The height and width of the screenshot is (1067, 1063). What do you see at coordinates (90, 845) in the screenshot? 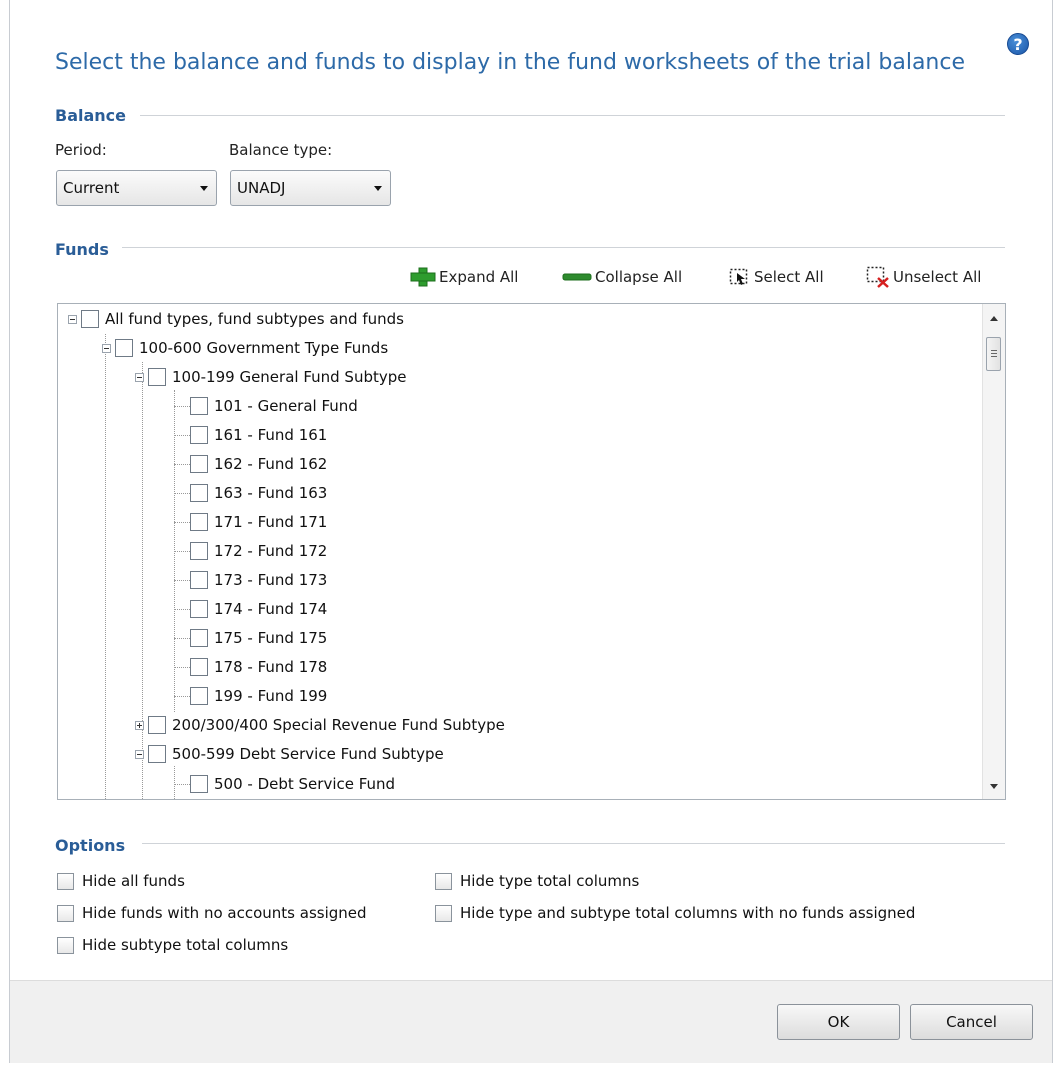
I see `options-section-header: Options` at bounding box center [90, 845].